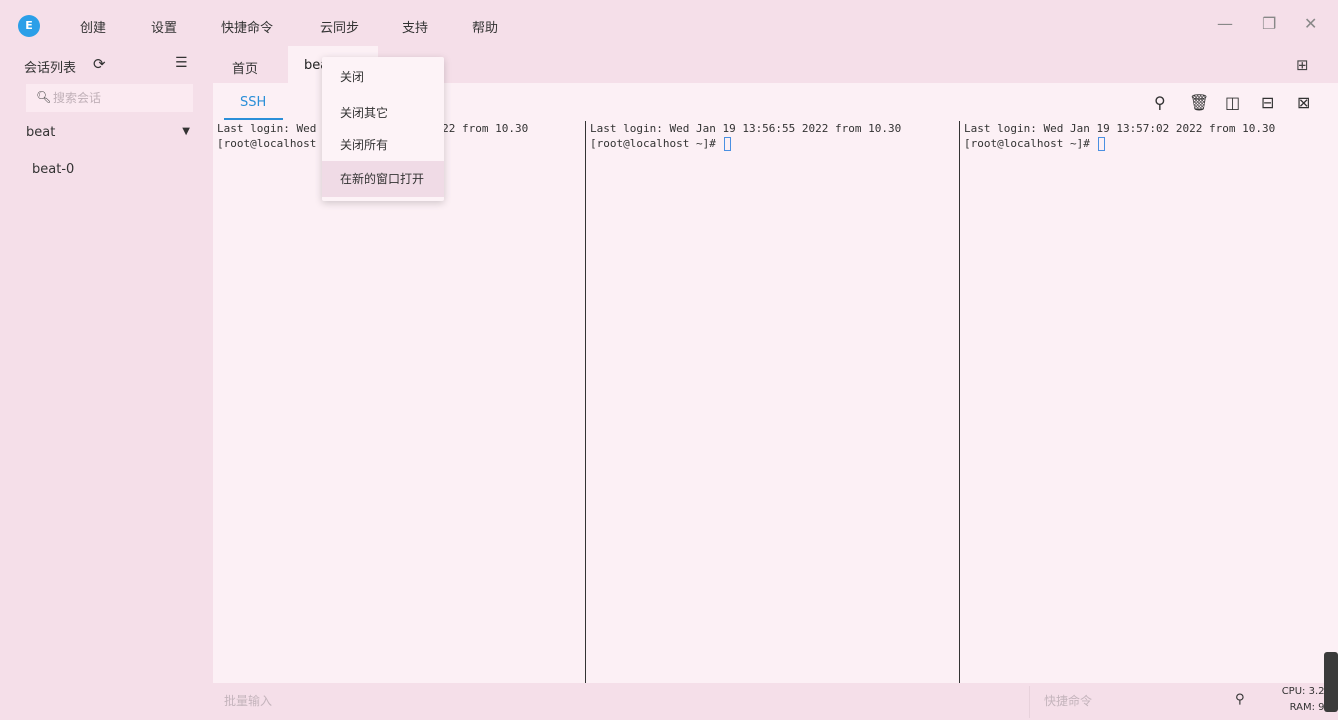 This screenshot has height=720, width=1338. What do you see at coordinates (669, 25) in the screenshot?
I see `menu-bar: E 创建 设置 快捷命令 云同步 支持 帮助 — ❐ ✕` at bounding box center [669, 25].